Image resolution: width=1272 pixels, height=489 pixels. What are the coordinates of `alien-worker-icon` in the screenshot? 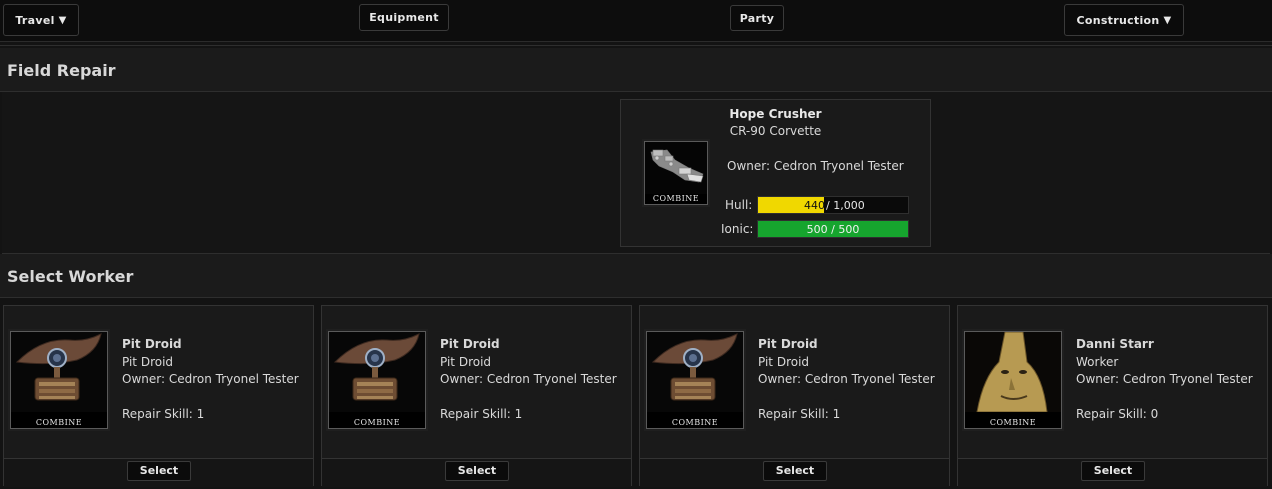 It's located at (1013, 372).